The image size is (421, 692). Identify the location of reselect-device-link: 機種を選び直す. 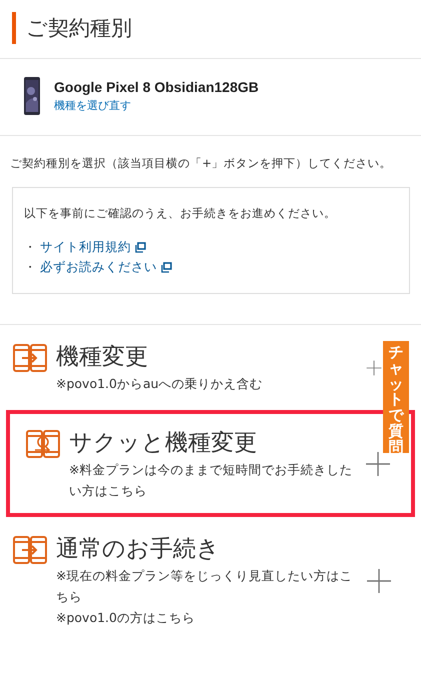
(156, 105).